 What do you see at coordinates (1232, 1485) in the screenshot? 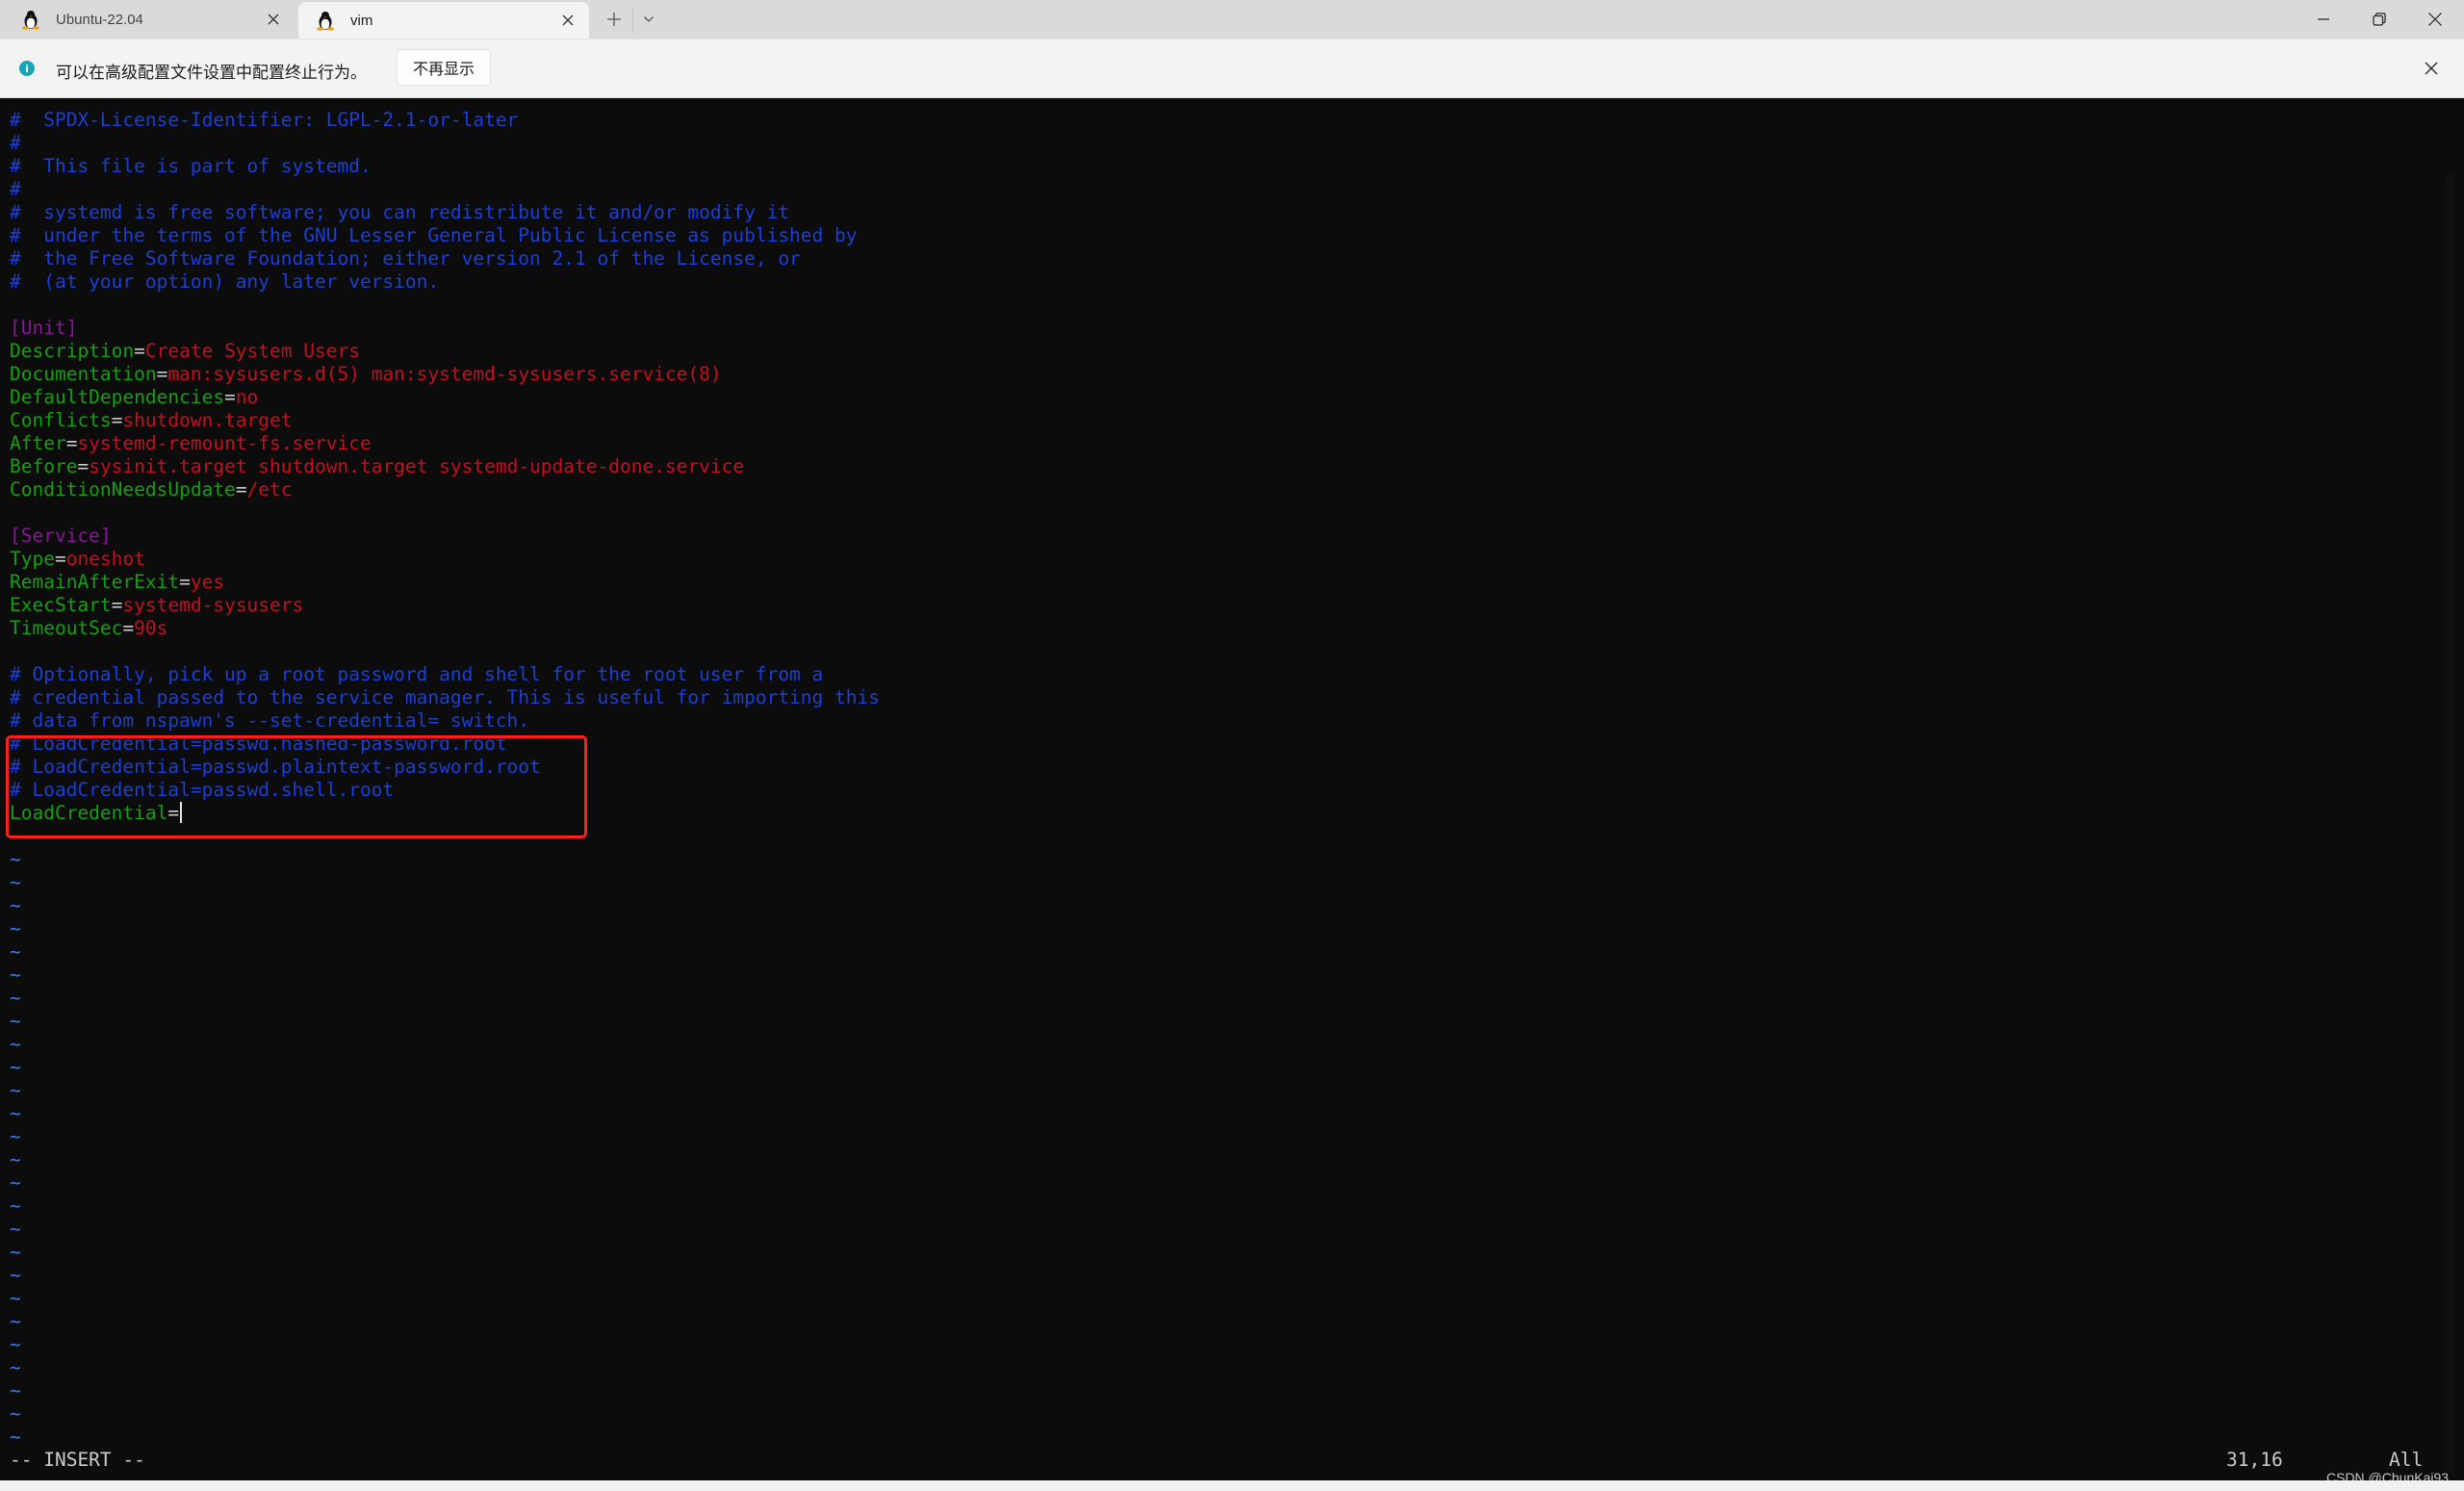
I see `window-bottom-border` at bounding box center [1232, 1485].